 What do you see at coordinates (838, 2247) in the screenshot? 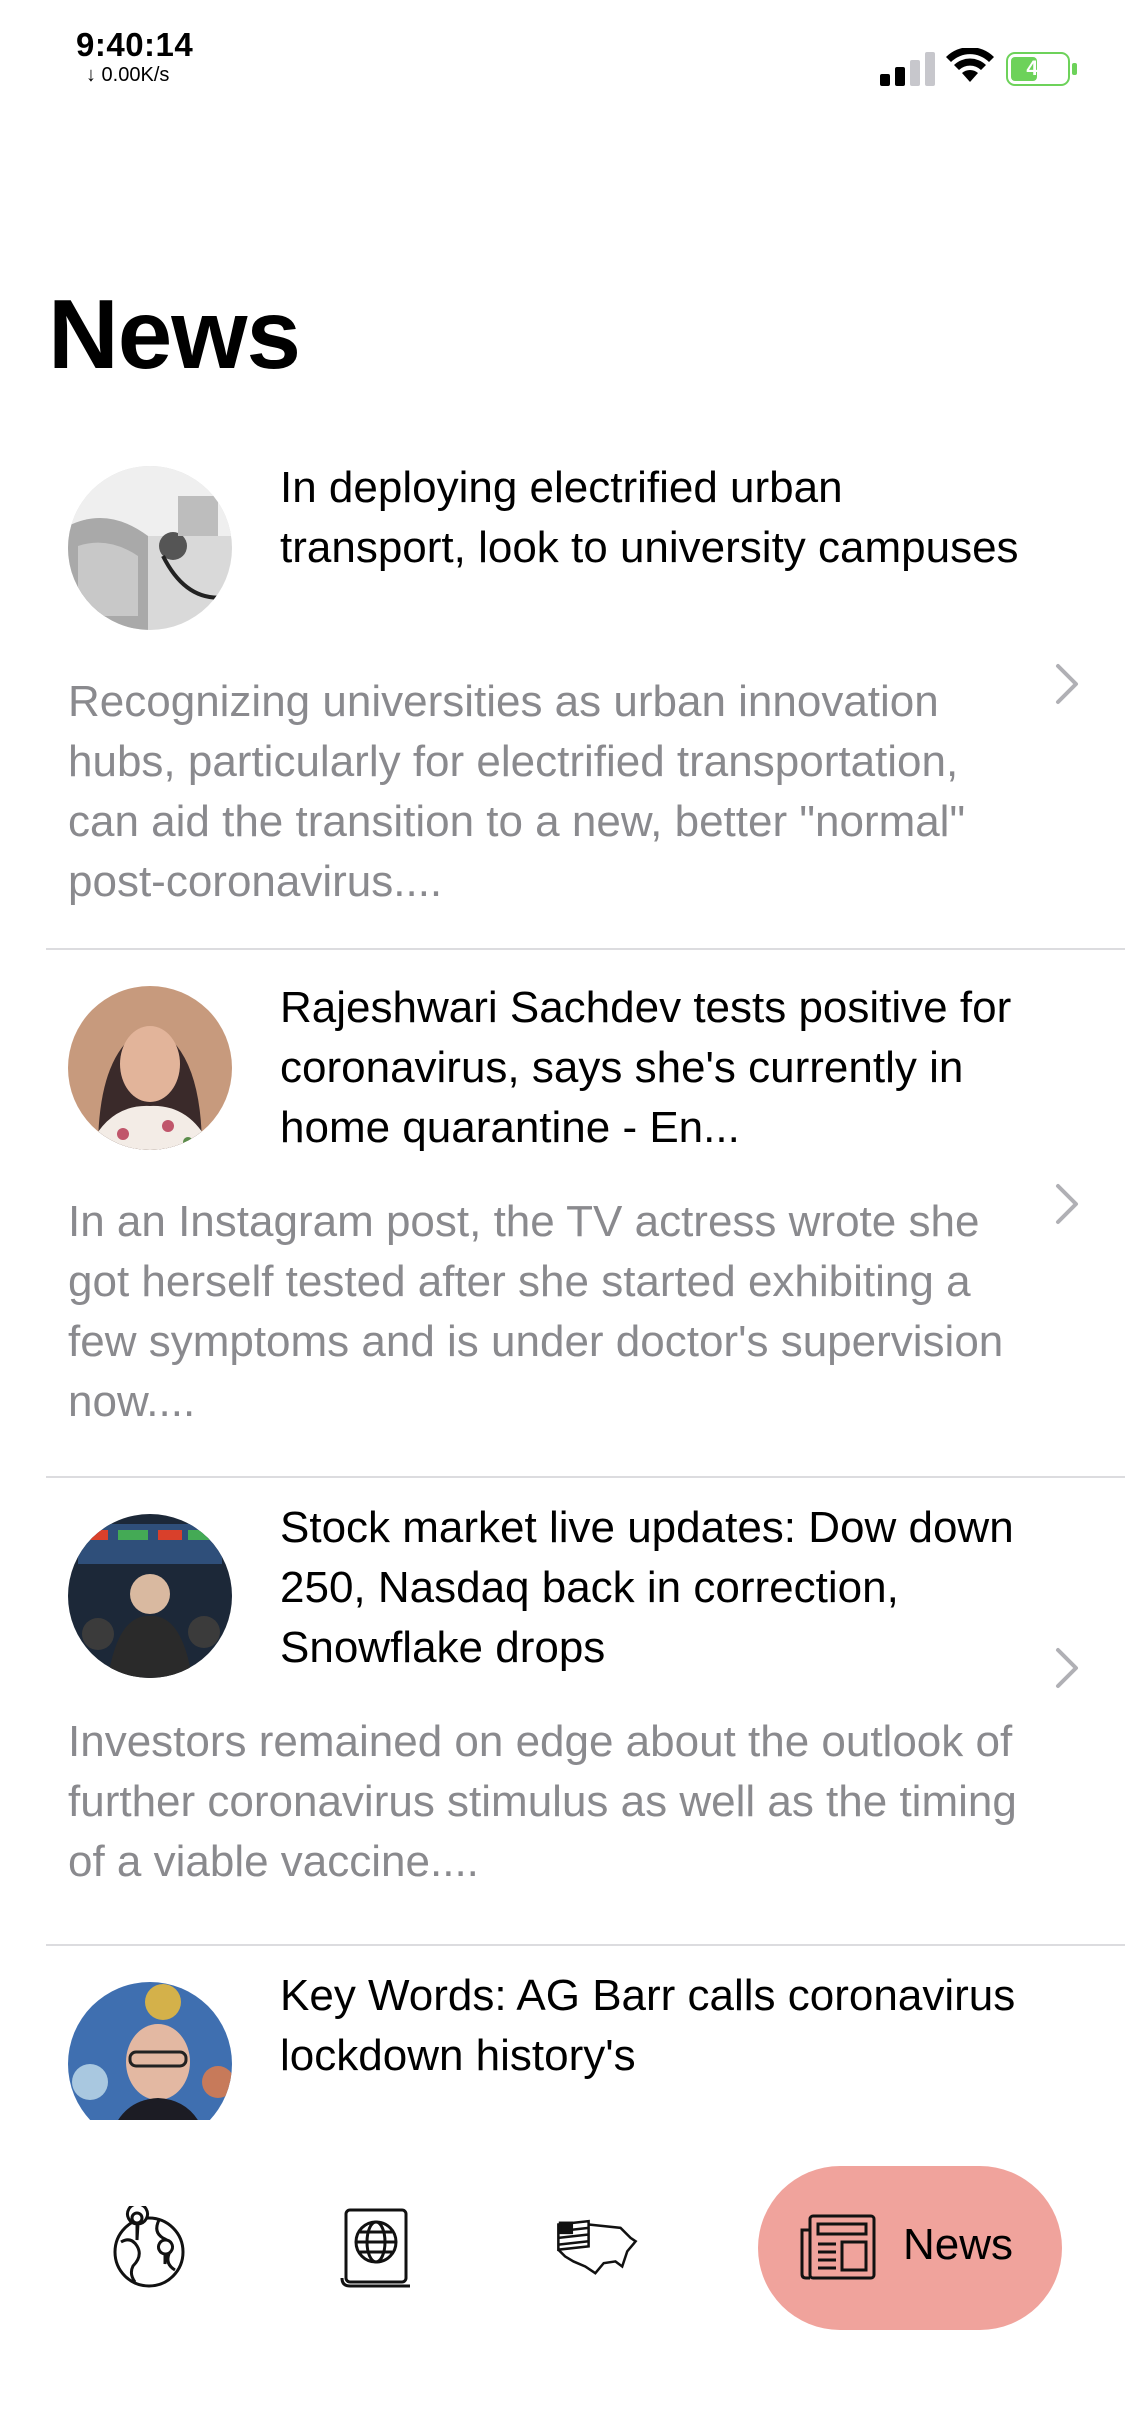
I see `newspaper-icon` at bounding box center [838, 2247].